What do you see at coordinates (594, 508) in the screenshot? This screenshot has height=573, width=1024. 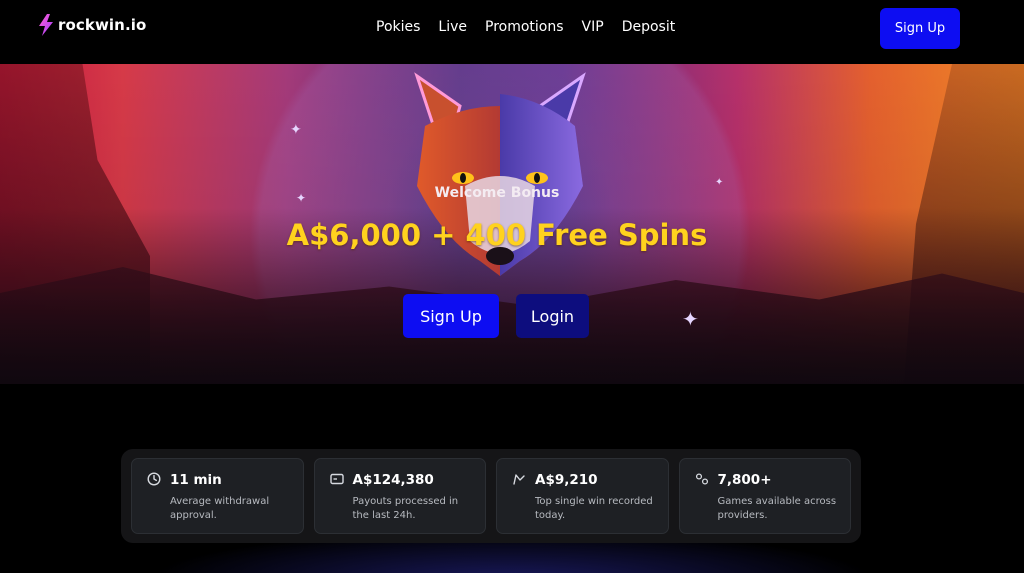 I see `stat-description: Top single win recorded today.` at bounding box center [594, 508].